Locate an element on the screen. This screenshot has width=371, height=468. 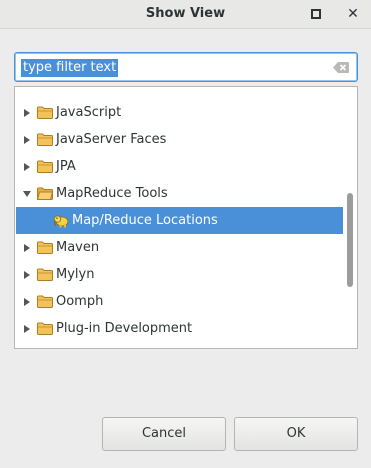
tree-item-jpa: JPA is located at coordinates (179, 166).